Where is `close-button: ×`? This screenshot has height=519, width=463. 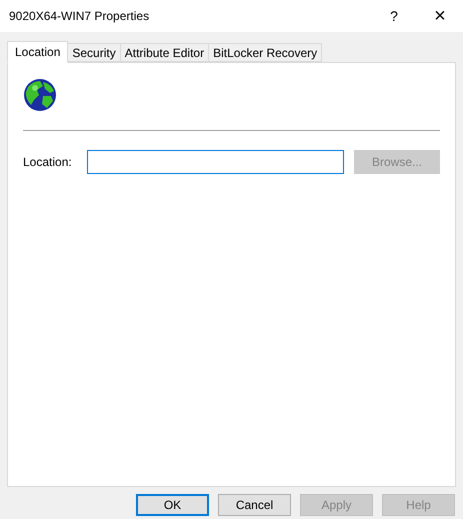
close-button: × is located at coordinates (440, 16).